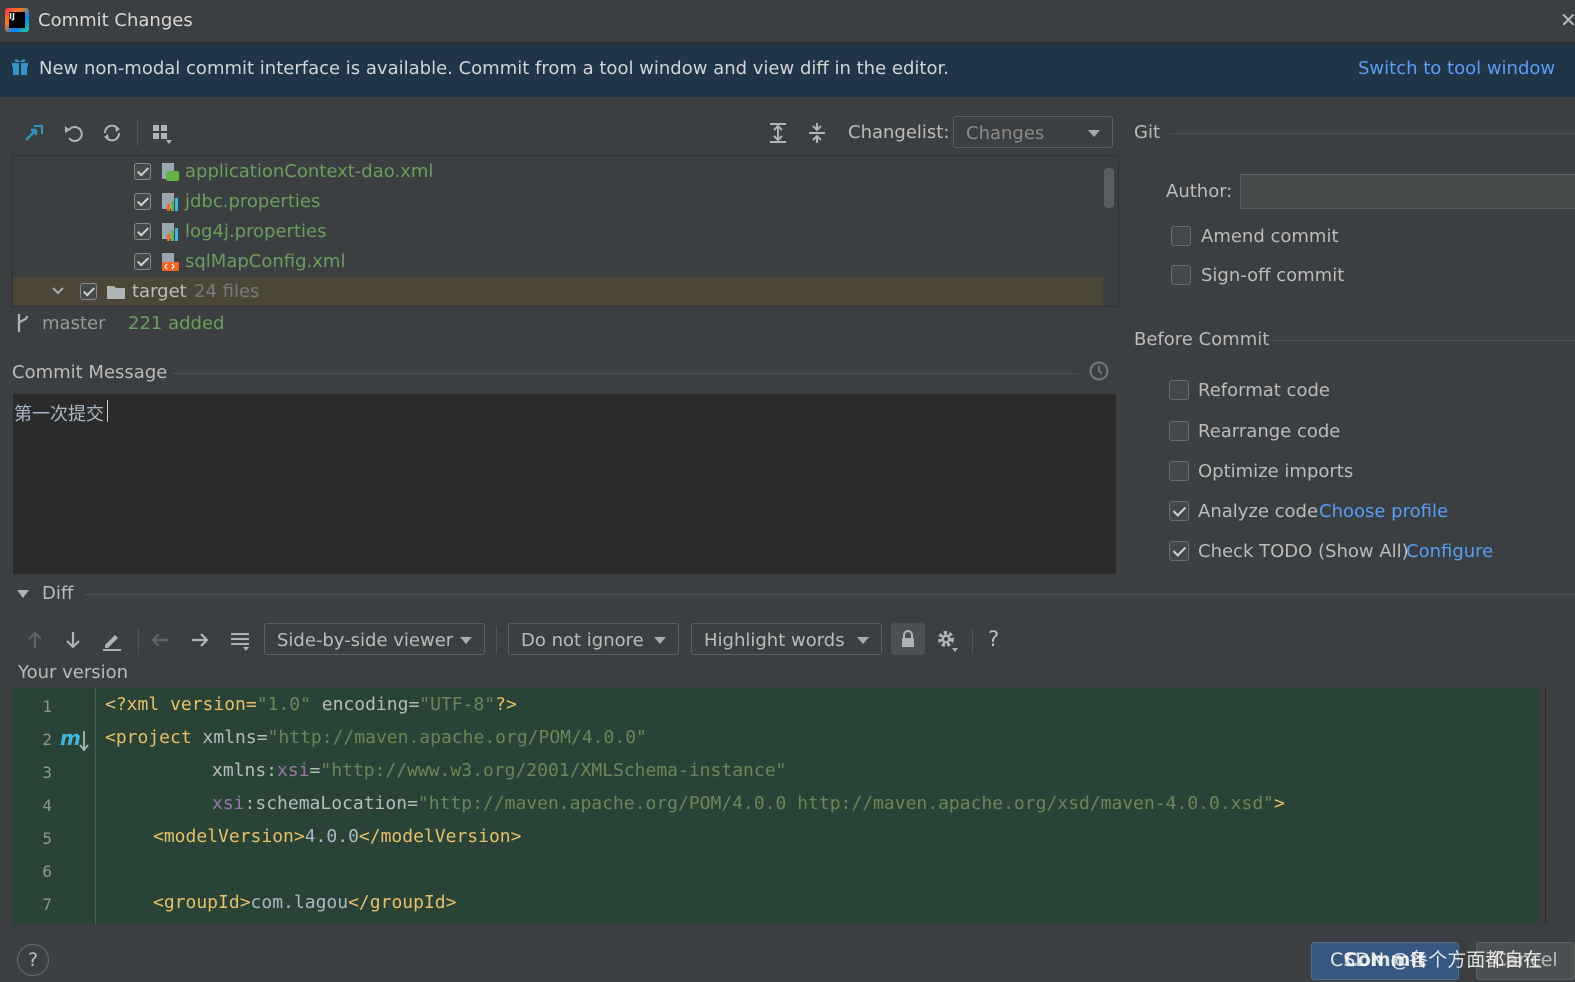 This screenshot has width=1575, height=982. What do you see at coordinates (47, 871) in the screenshot?
I see `line-number: 6` at bounding box center [47, 871].